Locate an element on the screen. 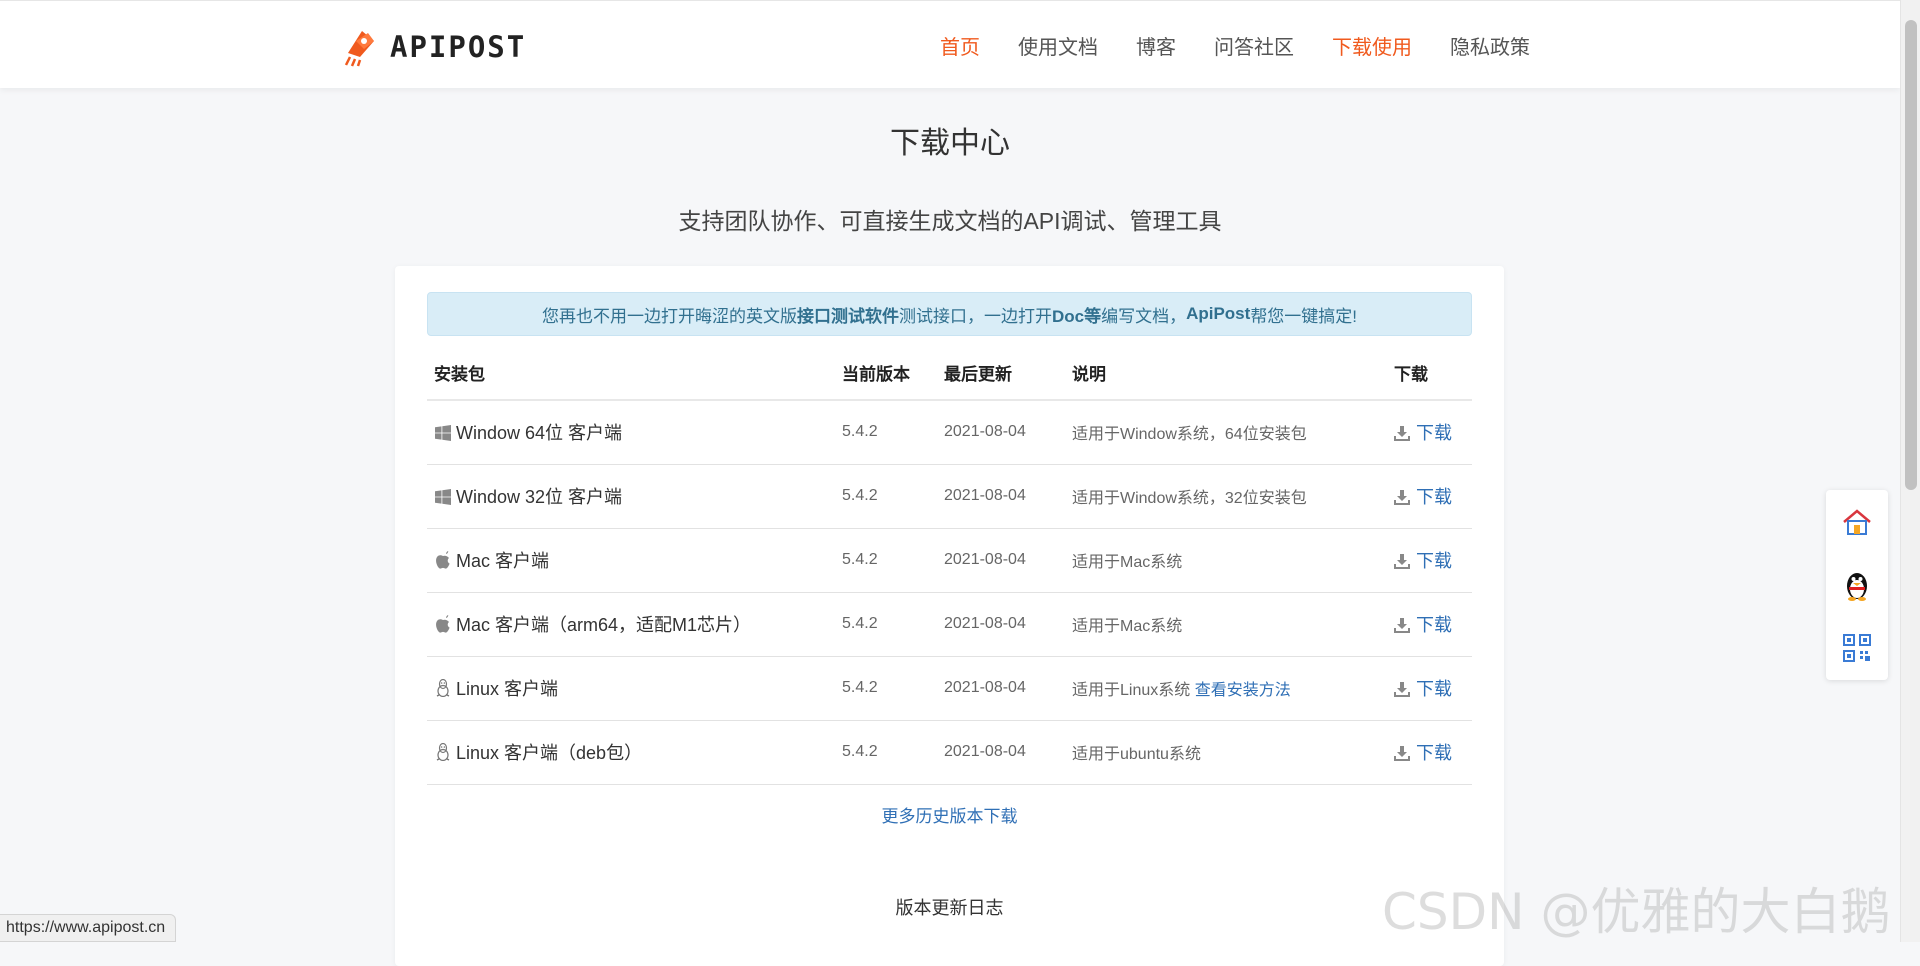 The height and width of the screenshot is (966, 1920). page-scrollbar is located at coordinates (1910, 471).